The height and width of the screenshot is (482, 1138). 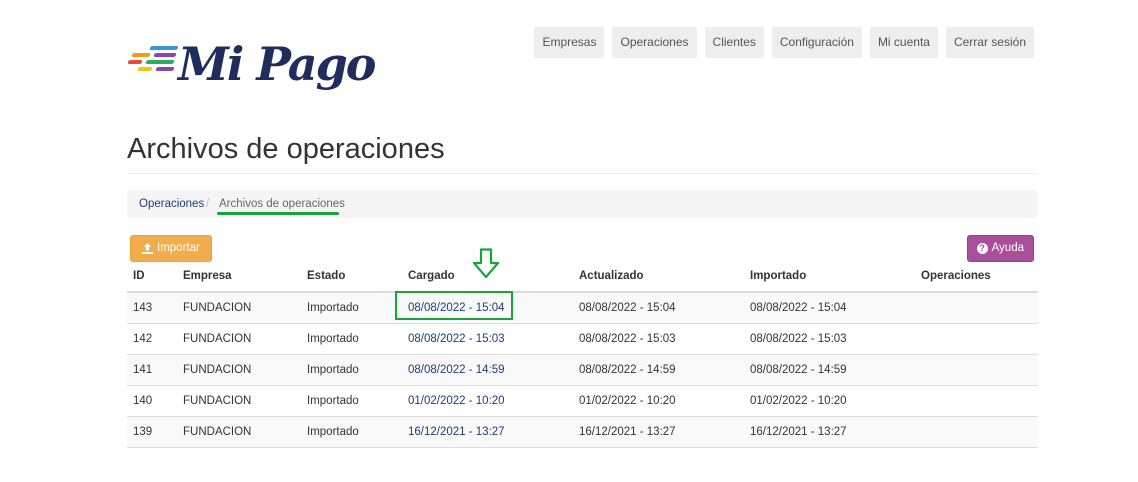 I want to click on logo: Mi Pago, so click(x=251, y=67).